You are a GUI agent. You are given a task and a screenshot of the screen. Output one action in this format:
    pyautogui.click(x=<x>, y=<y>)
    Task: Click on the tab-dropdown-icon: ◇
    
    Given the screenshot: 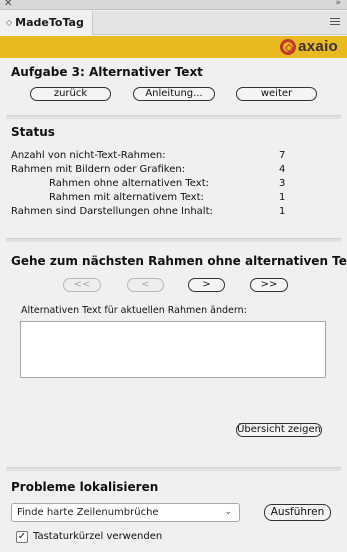 What is the action you would take?
    pyautogui.click(x=9, y=22)
    